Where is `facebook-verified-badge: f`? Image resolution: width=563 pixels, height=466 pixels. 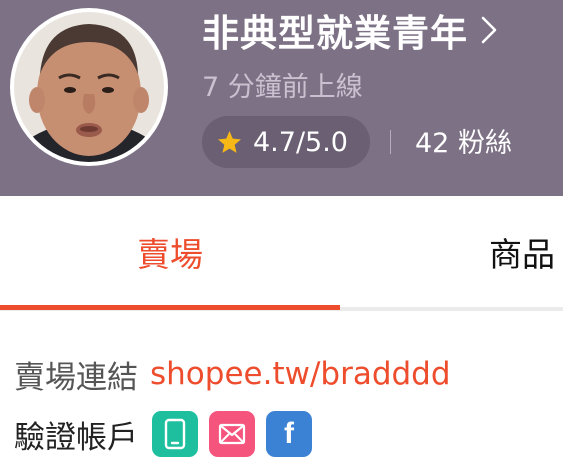 facebook-verified-badge: f is located at coordinates (289, 434).